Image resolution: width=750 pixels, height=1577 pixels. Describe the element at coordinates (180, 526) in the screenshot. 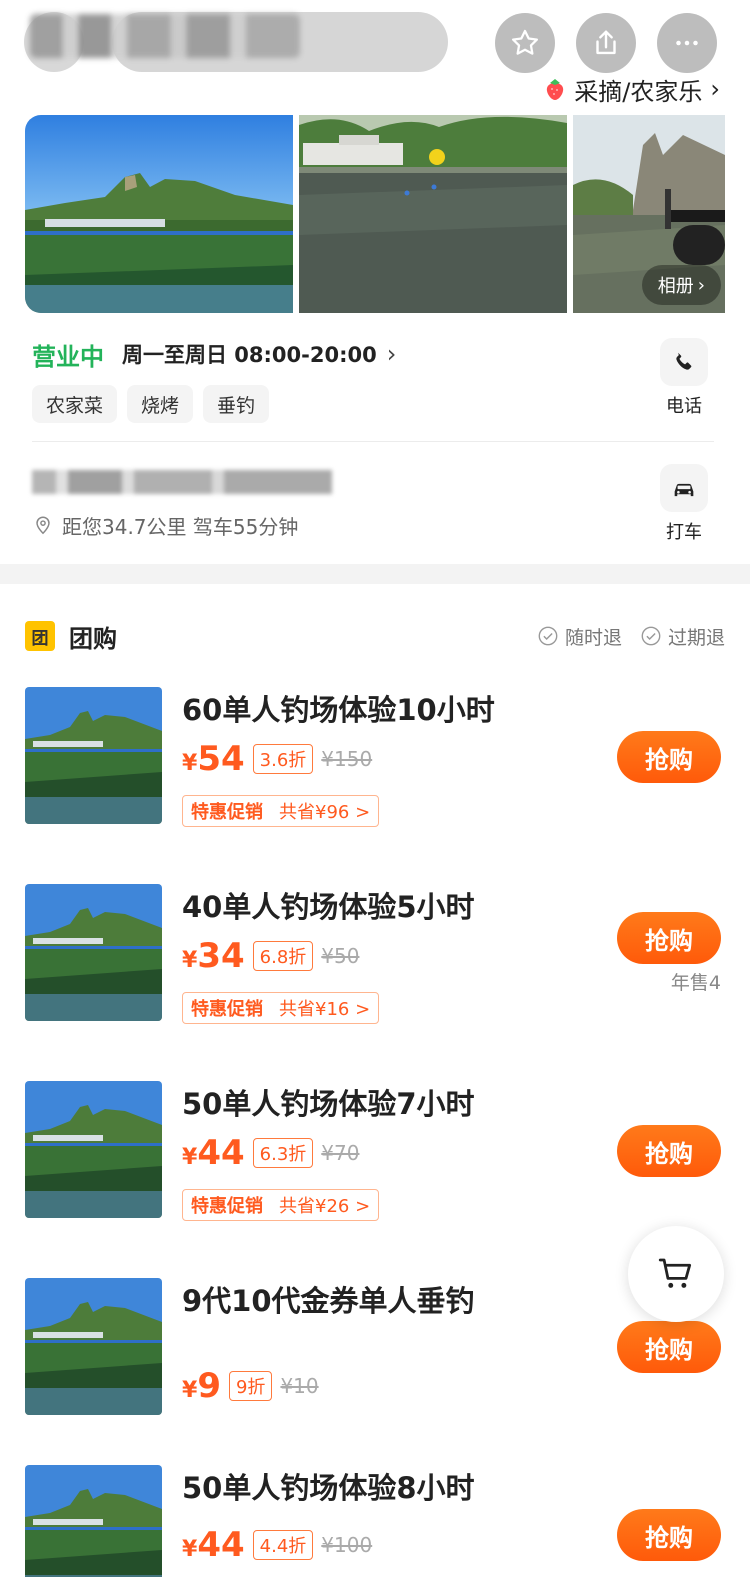

I see `distance-text: 距您34.7公里 驾车55分钟` at that location.